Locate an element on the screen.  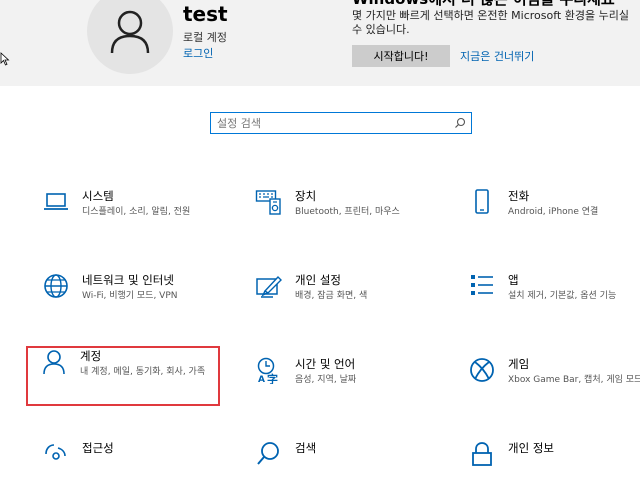
tile-accounts: 계정 내 계정, 메일, 동기화, 회사, 가족 is located at coordinates (123, 376).